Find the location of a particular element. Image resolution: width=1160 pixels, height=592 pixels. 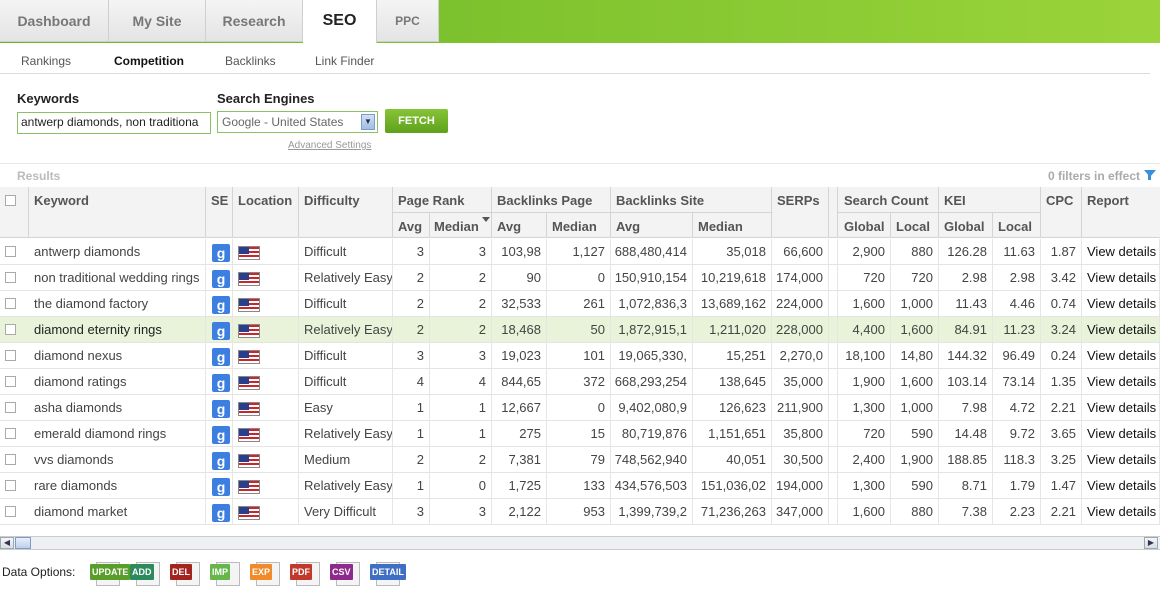

tab-ppc: PPC is located at coordinates (408, 21).